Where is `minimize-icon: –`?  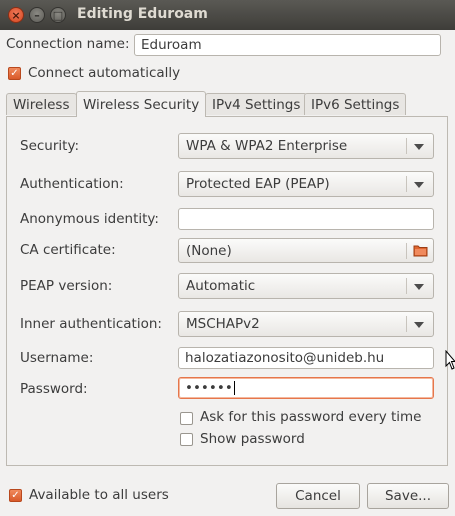 minimize-icon: – is located at coordinates (37, 15).